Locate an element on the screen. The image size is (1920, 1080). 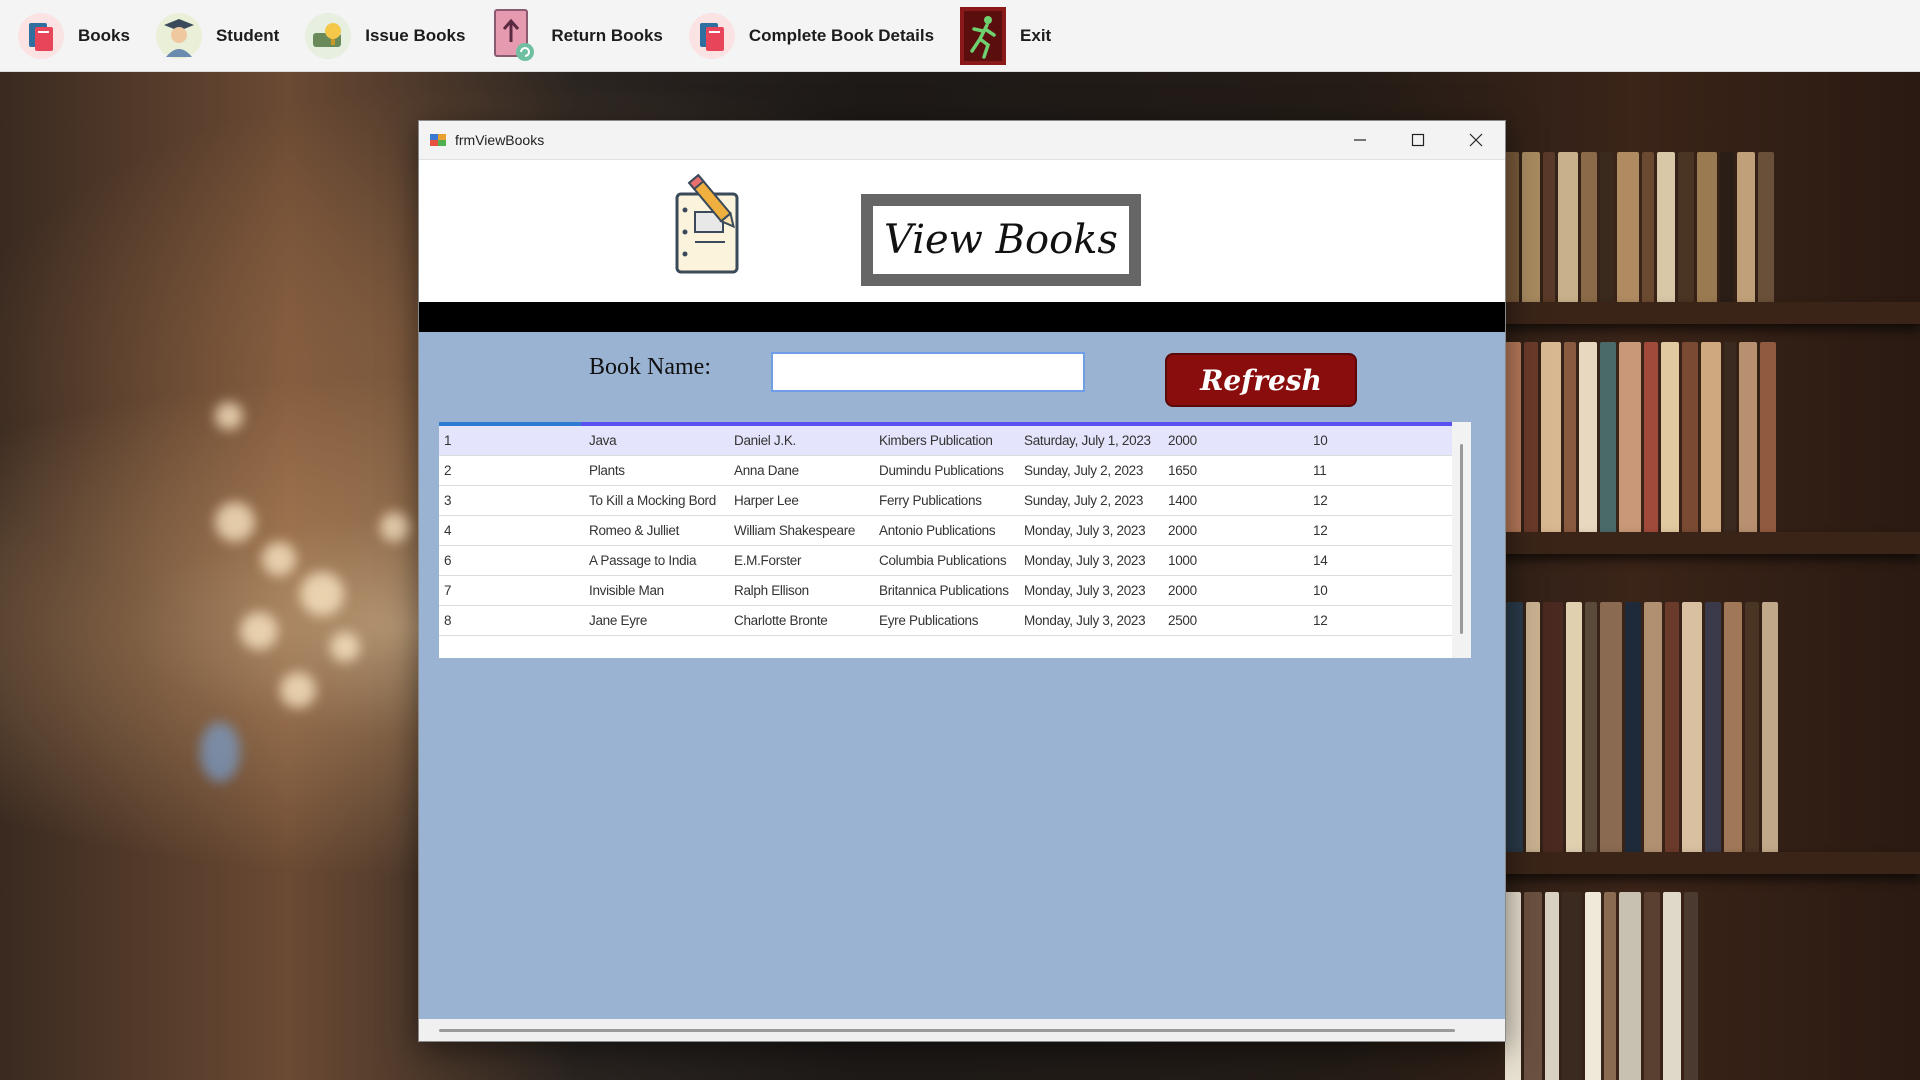
minimize-icon is located at coordinates (1360, 140).